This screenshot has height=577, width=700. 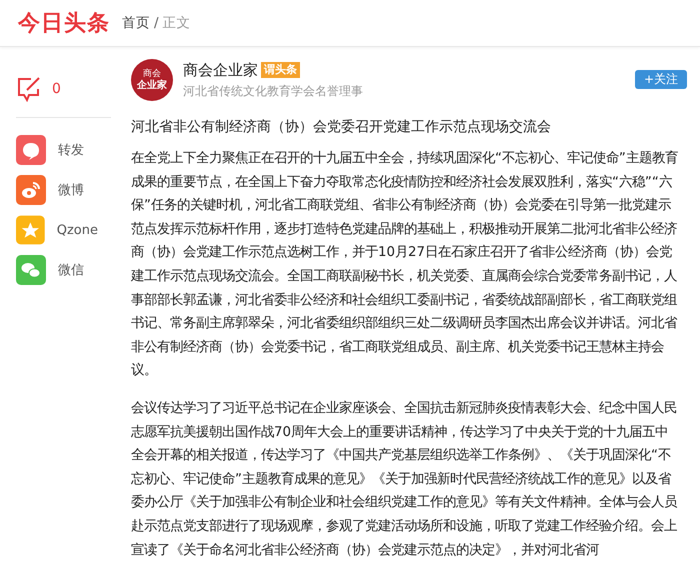 What do you see at coordinates (71, 270) in the screenshot?
I see `share-label: 微信` at bounding box center [71, 270].